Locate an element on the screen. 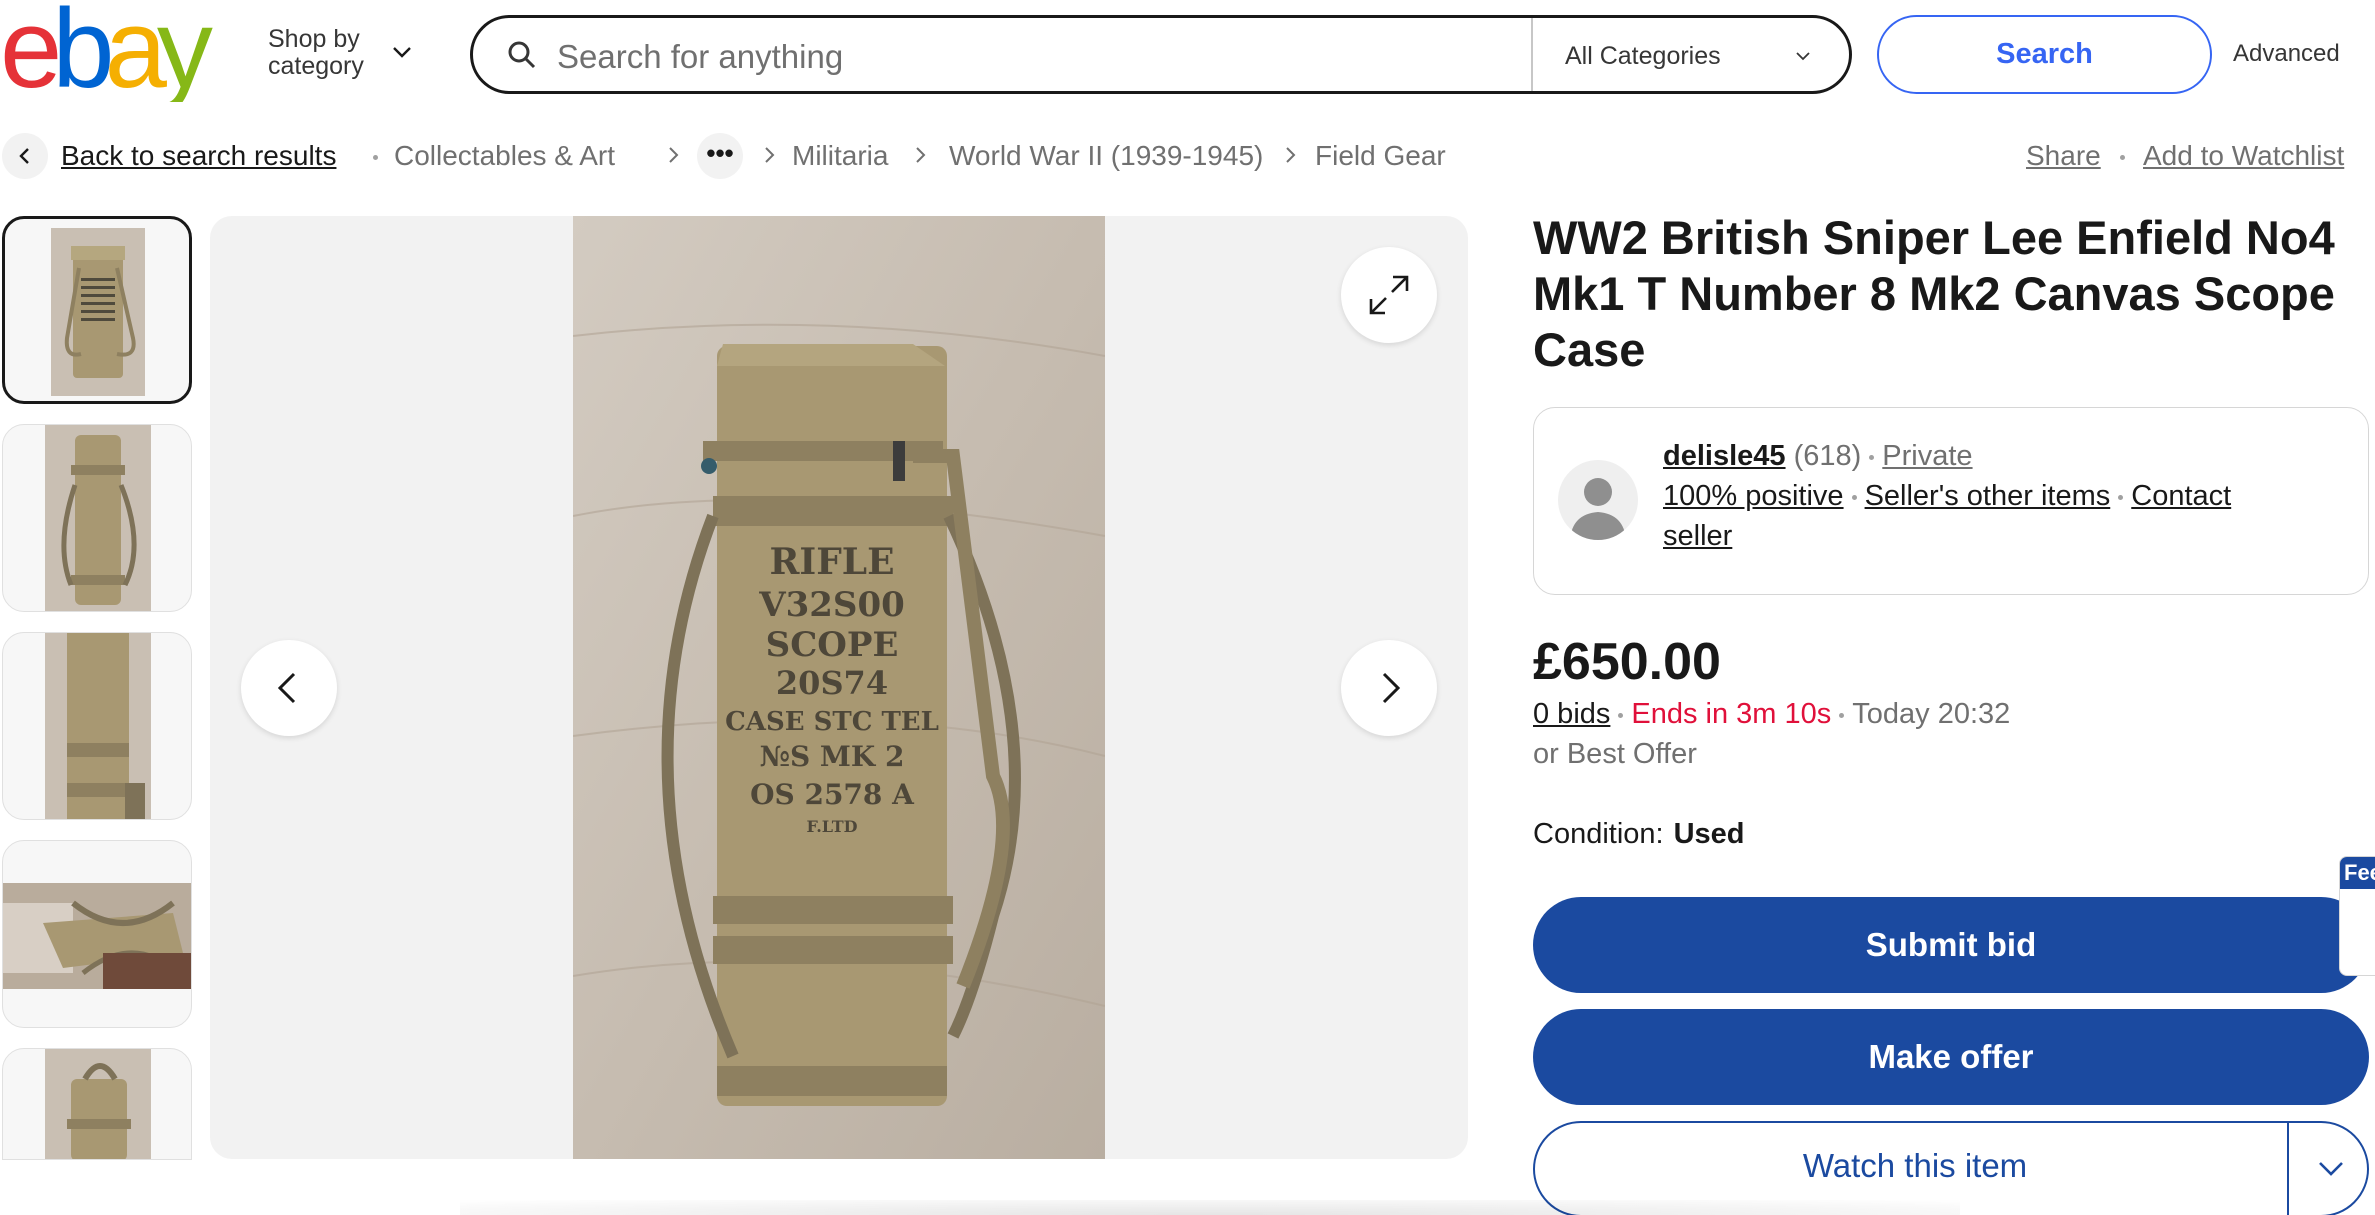  best-offer-note: or Best Offer is located at coordinates (1615, 754).